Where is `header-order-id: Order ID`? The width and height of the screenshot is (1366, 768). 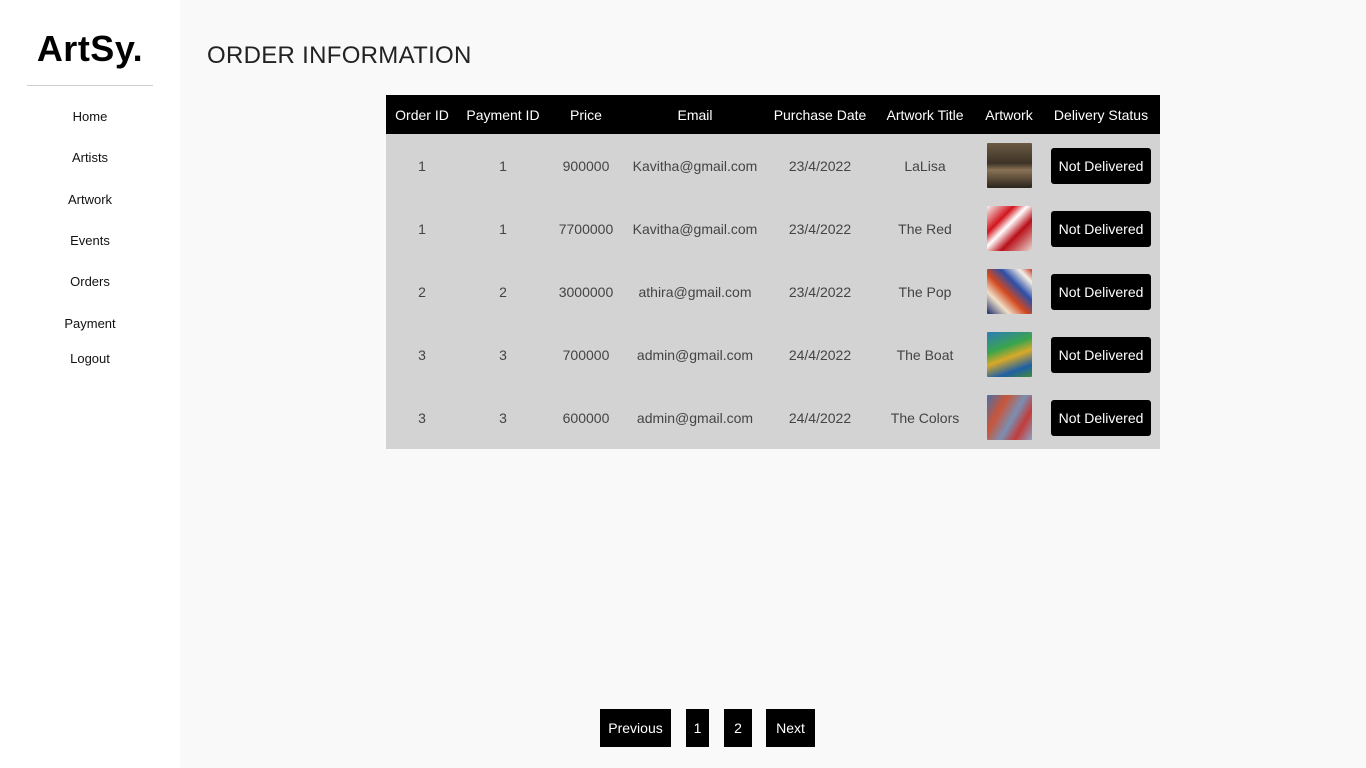
header-order-id: Order ID is located at coordinates (422, 114).